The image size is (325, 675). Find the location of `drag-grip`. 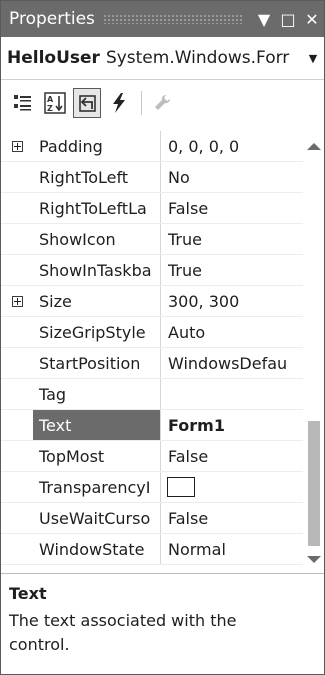

drag-grip is located at coordinates (173, 19).